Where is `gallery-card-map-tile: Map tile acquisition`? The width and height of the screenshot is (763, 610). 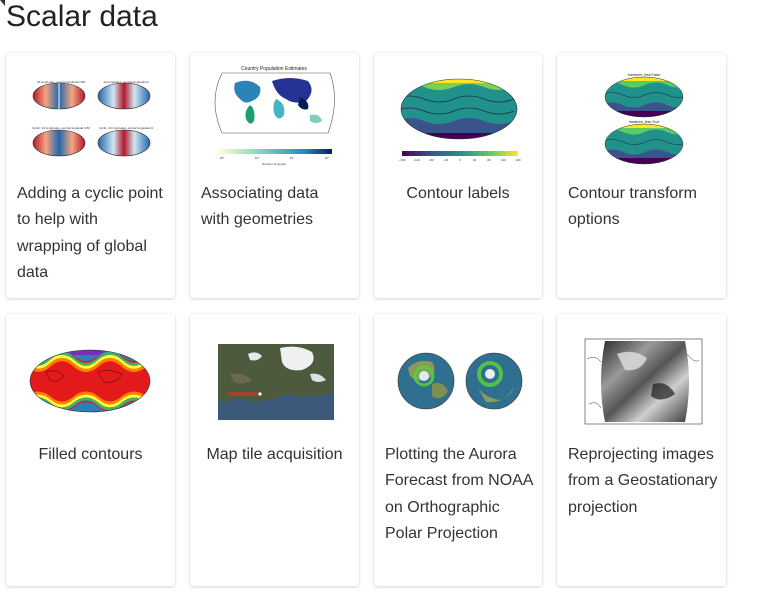
gallery-card-map-tile: Map tile acquisition is located at coordinates (274, 450).